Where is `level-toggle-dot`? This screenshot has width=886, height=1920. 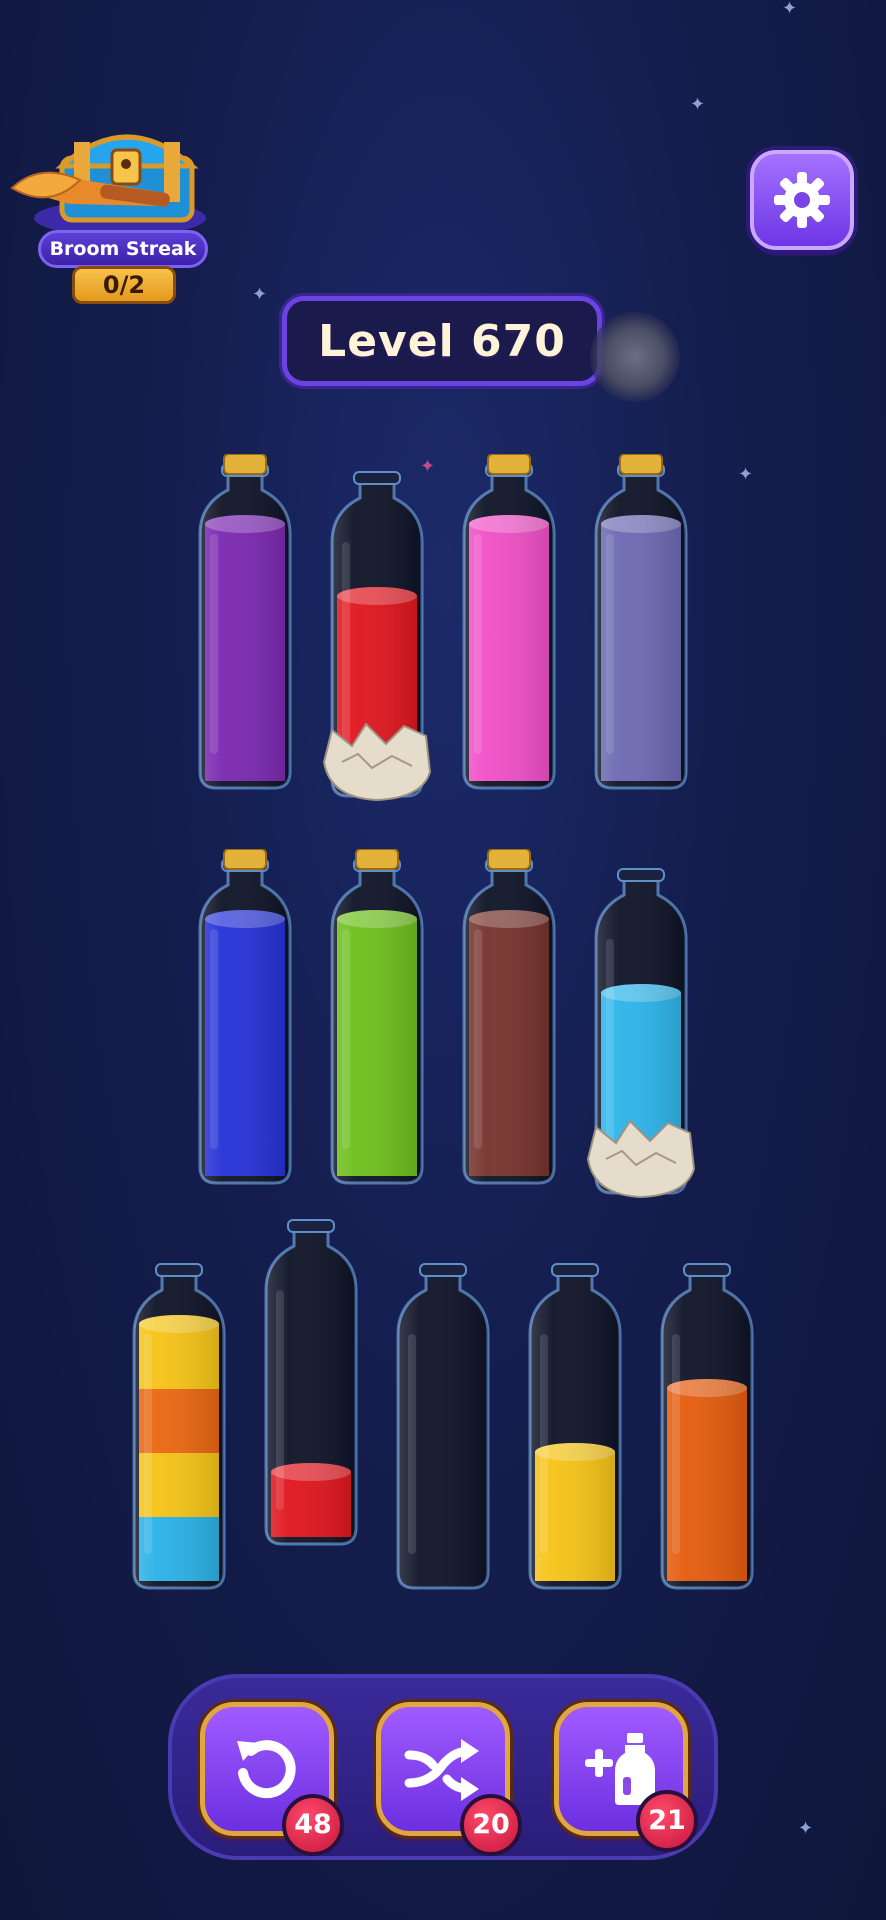
level-toggle-dot is located at coordinates (635, 357).